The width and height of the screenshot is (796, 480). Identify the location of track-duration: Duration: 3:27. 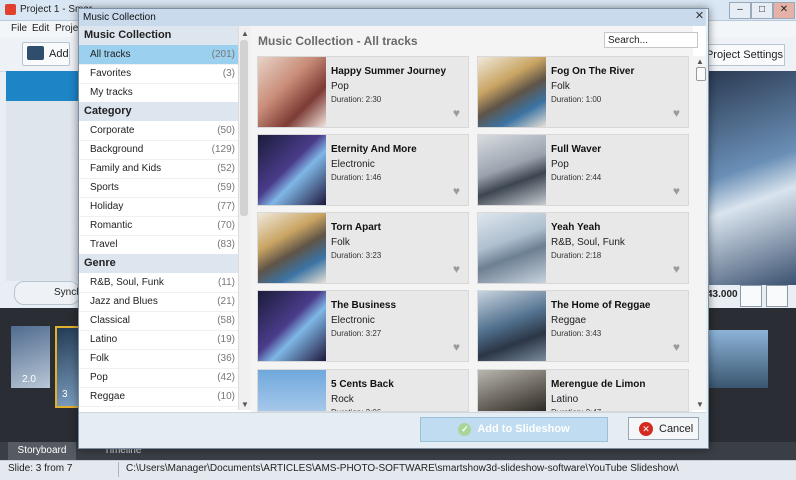
(356, 333).